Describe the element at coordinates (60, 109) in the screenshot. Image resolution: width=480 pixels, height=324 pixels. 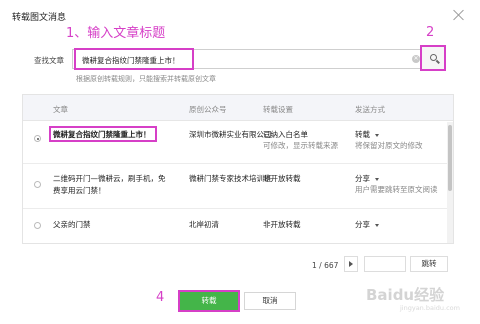
I see `header-article: 文章` at that location.